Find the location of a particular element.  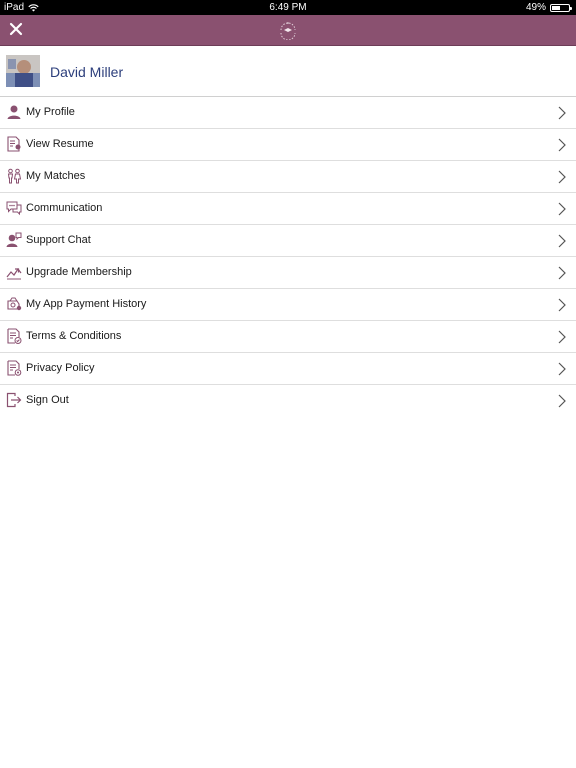

battery-fill is located at coordinates (556, 7).